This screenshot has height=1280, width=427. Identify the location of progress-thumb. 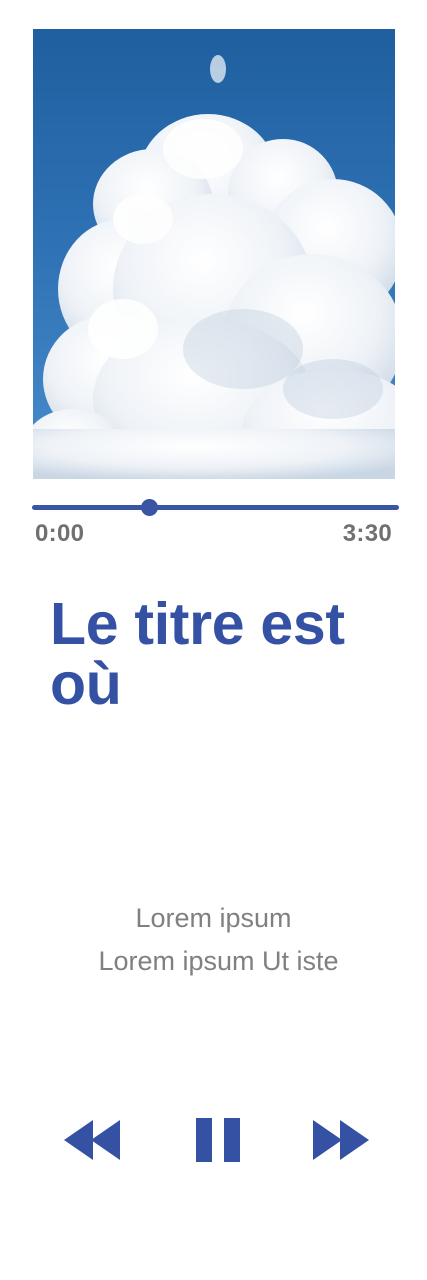
(150, 507).